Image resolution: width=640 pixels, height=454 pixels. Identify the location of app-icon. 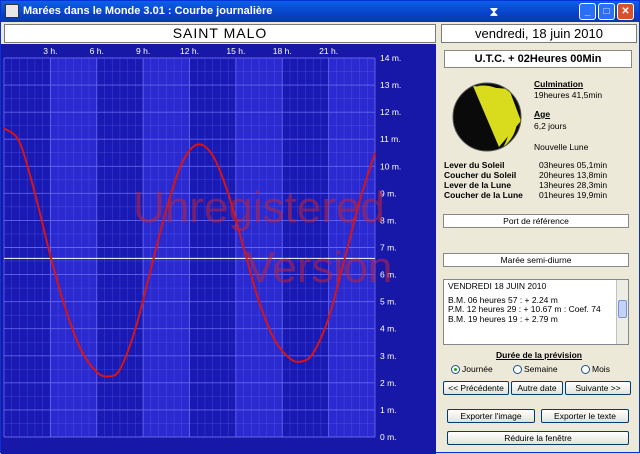
(12, 11).